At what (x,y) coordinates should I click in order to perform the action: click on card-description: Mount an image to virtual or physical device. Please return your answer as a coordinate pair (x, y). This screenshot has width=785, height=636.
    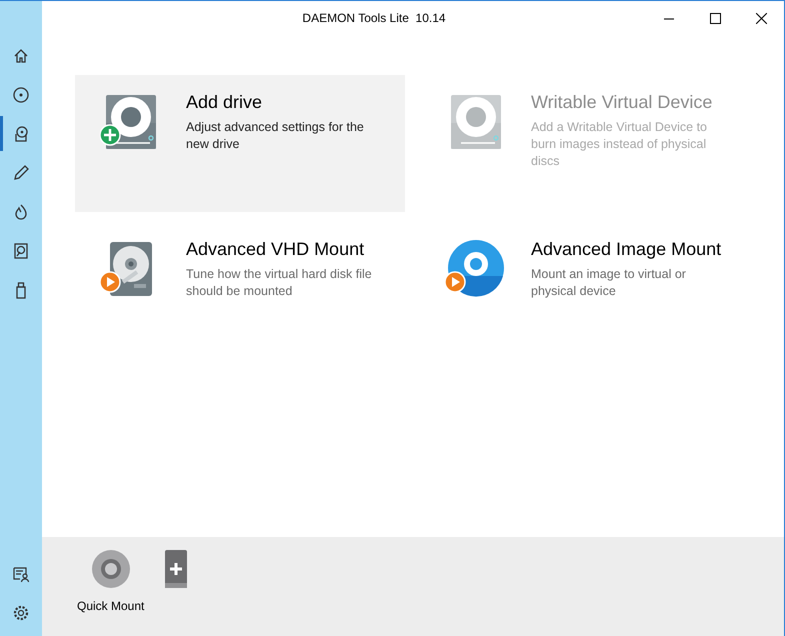
    Looking at the image, I should click on (609, 283).